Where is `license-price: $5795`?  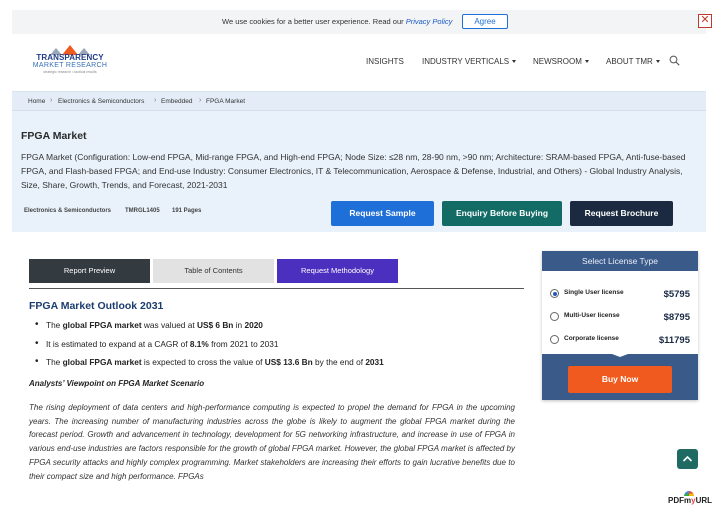 license-price: $5795 is located at coordinates (676, 294).